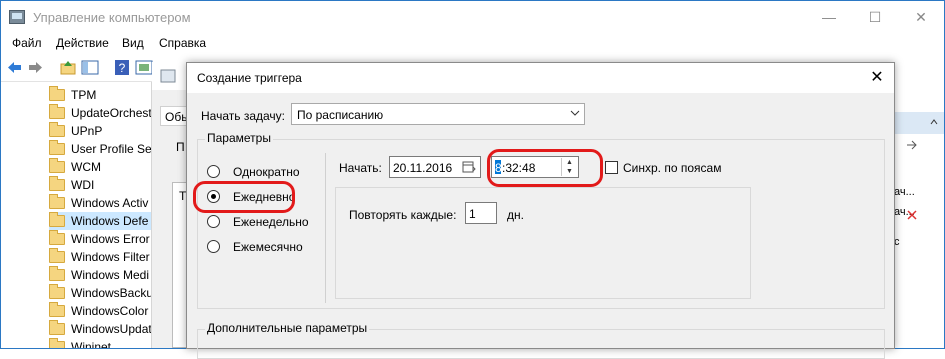  Describe the element at coordinates (100, 203) in the screenshot. I see `tree-item: Windows Activ` at that location.